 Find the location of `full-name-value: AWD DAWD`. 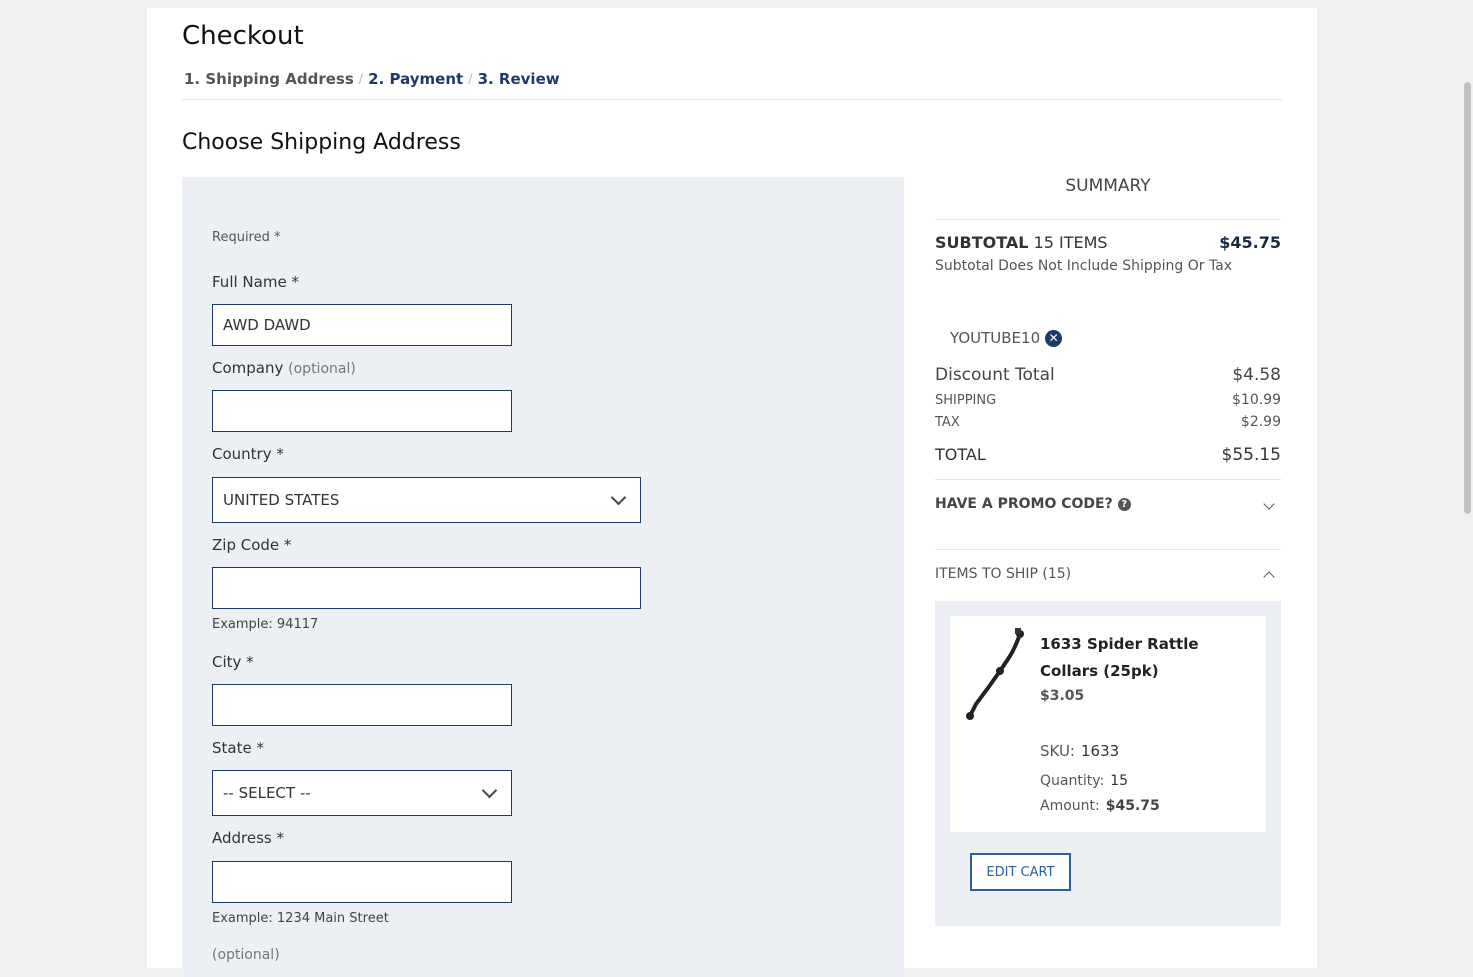

full-name-value: AWD DAWD is located at coordinates (267, 325).